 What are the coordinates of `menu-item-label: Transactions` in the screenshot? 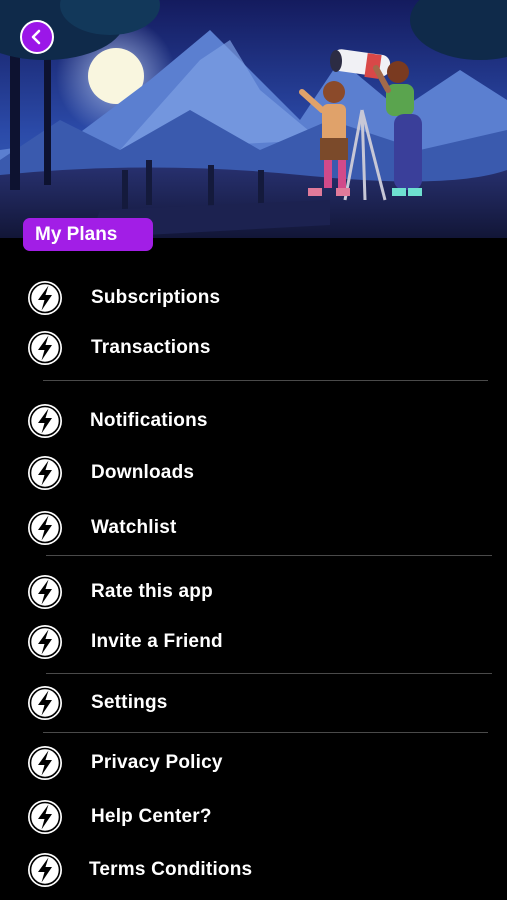 It's located at (151, 347).